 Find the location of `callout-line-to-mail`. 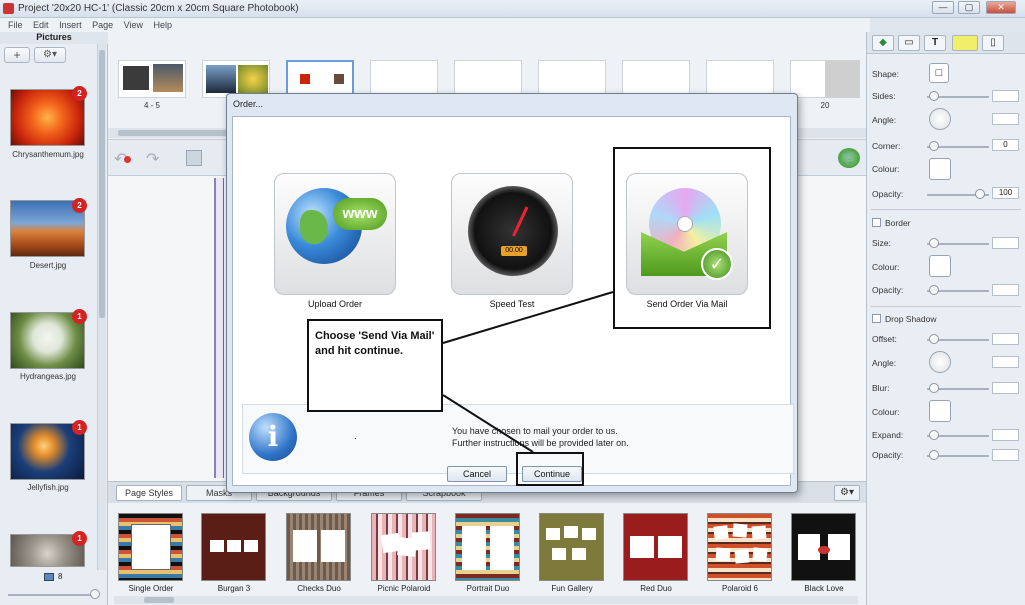

callout-line-to-mail is located at coordinates (528, 317).